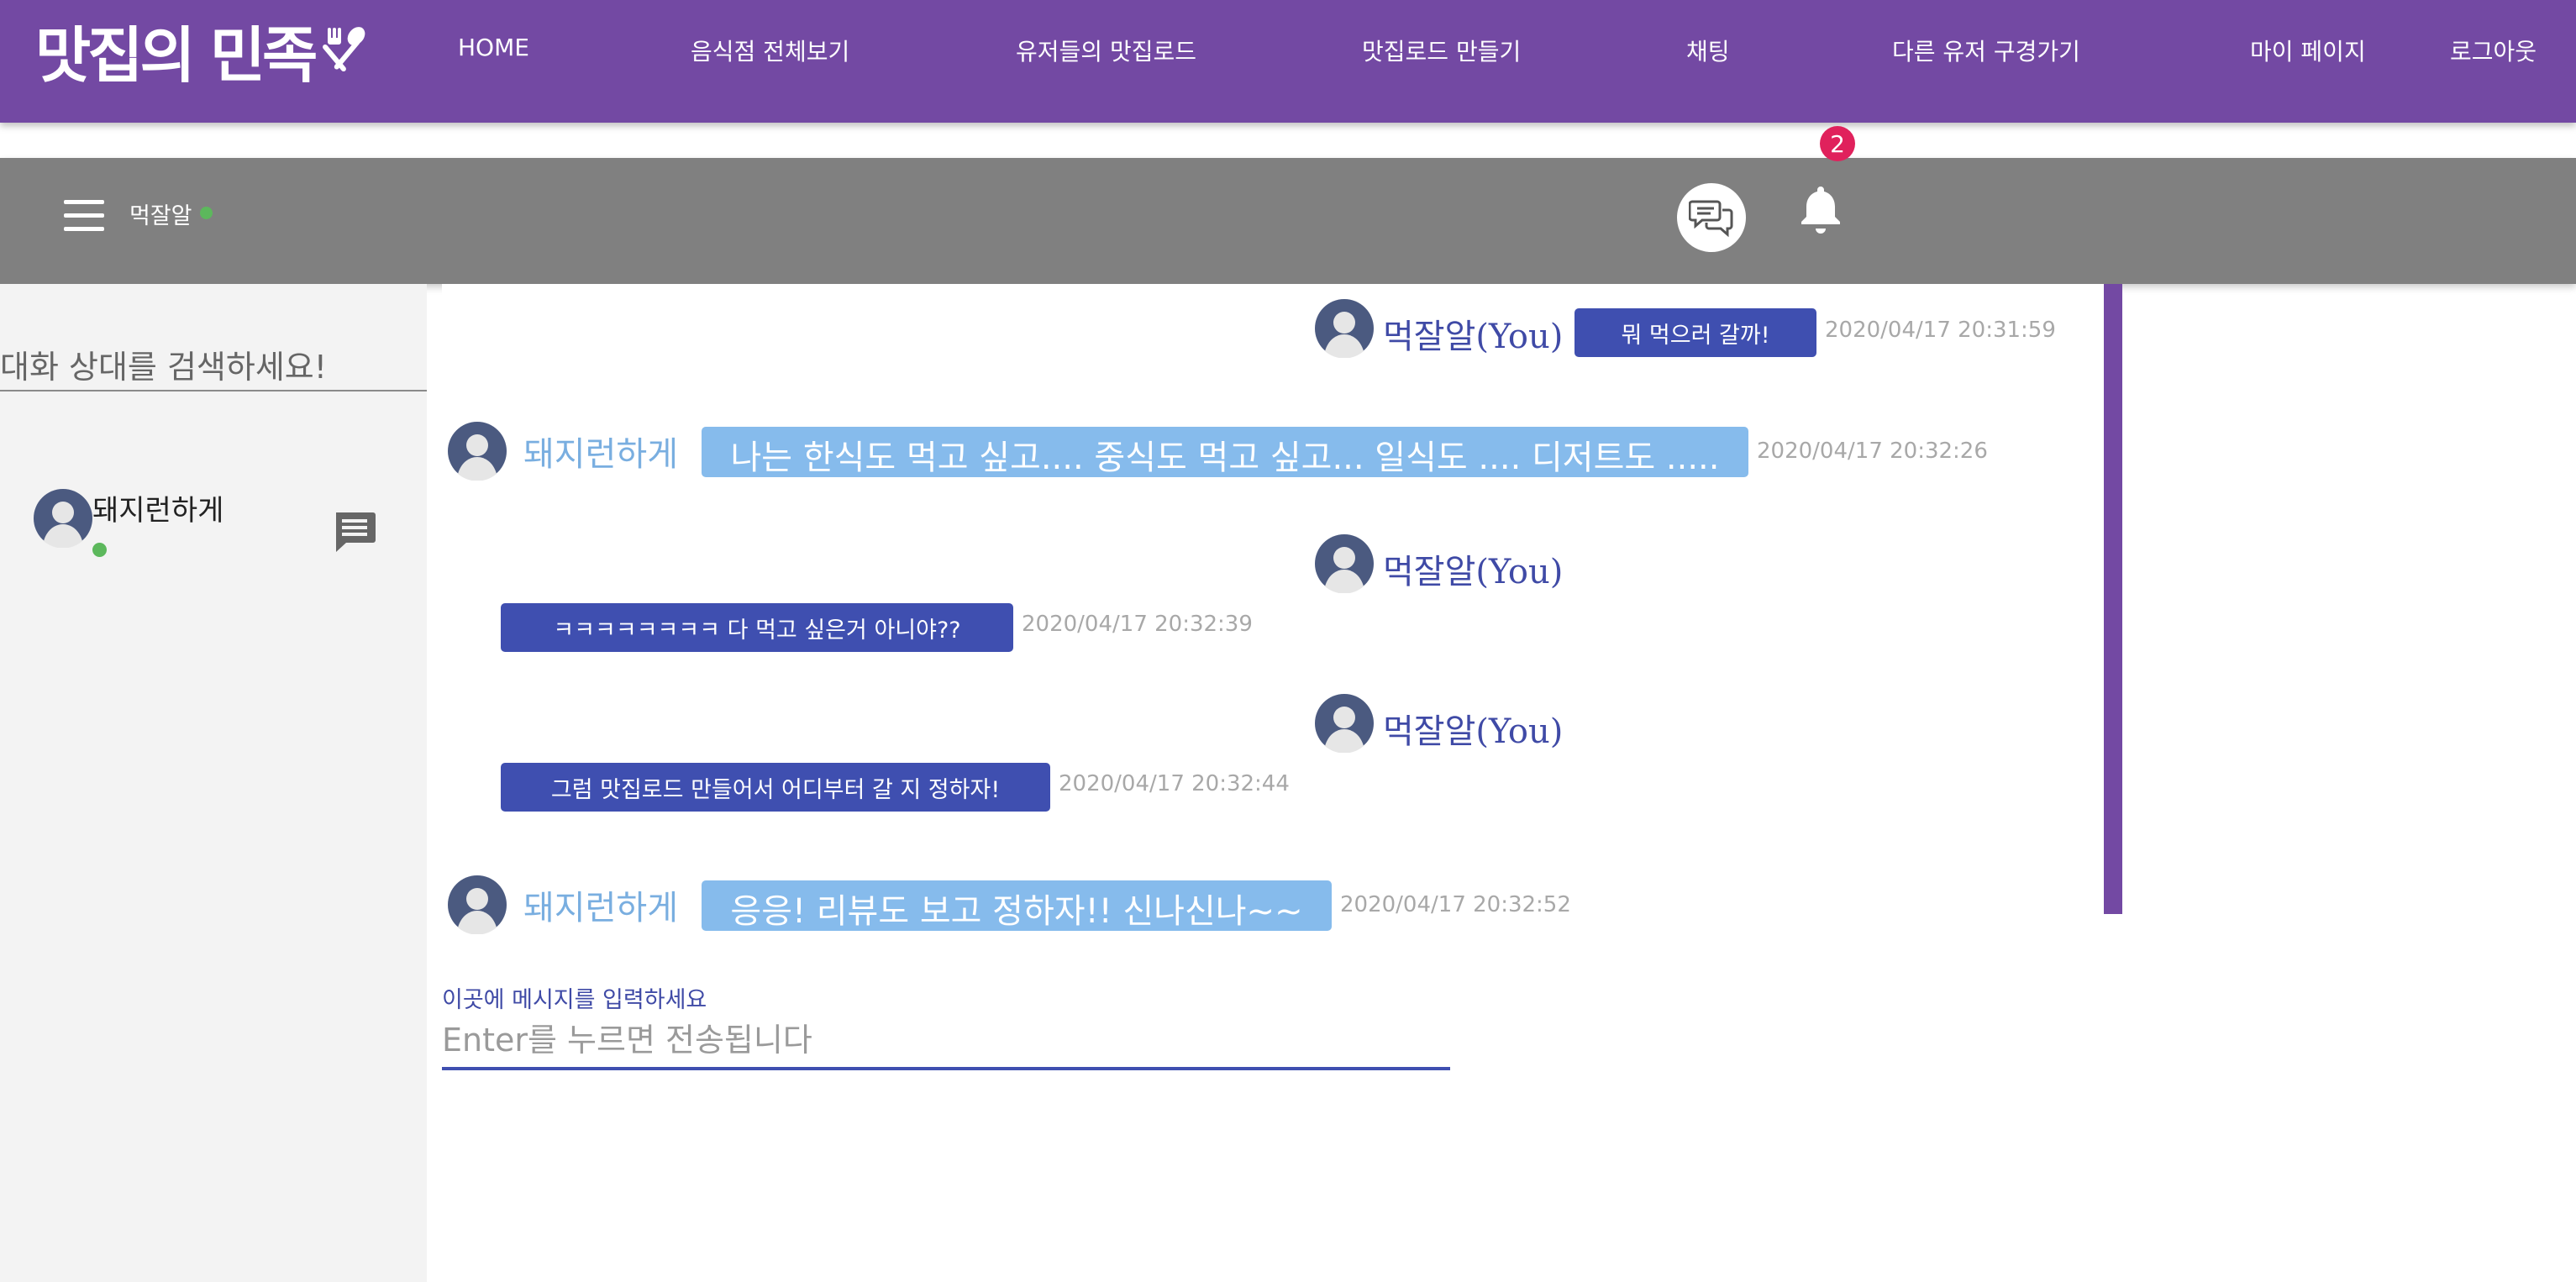 The width and height of the screenshot is (2576, 1282). I want to click on message-bubble: 그럼 맛집로드 만들어서 어디부터 갈 지 정하자!, so click(775, 787).